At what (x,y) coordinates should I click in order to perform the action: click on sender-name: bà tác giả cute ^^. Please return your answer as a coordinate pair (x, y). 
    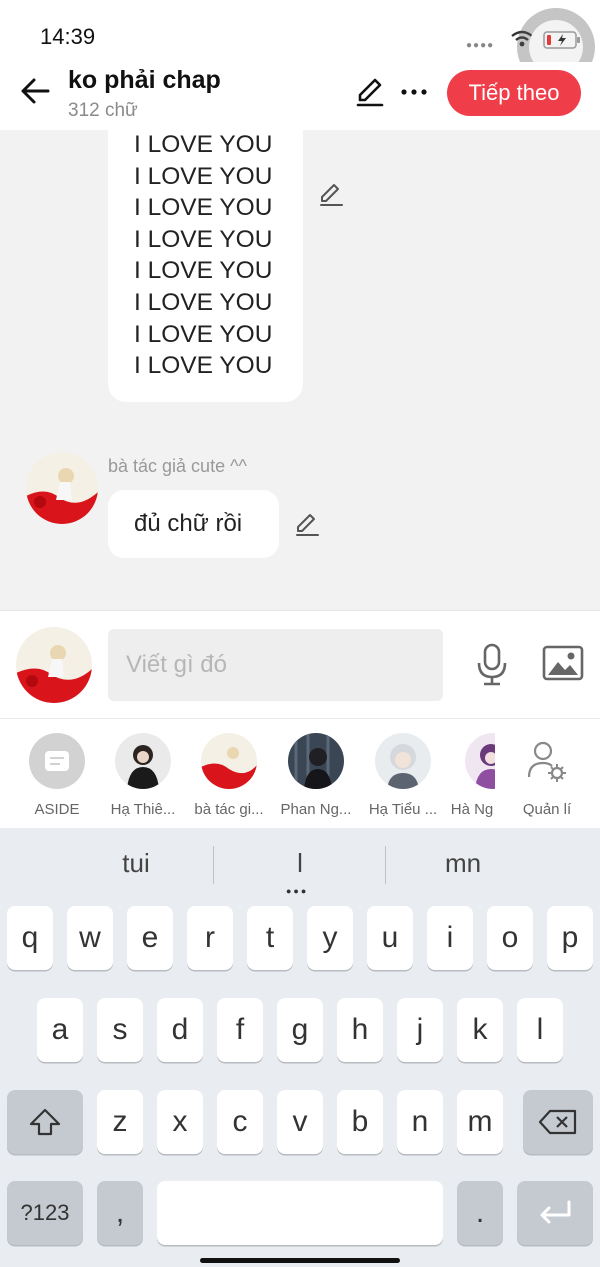
    Looking at the image, I should click on (177, 466).